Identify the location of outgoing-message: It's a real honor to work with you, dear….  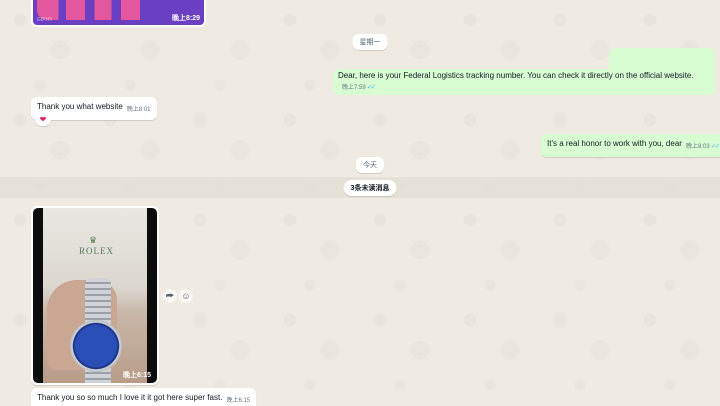
(630, 145).